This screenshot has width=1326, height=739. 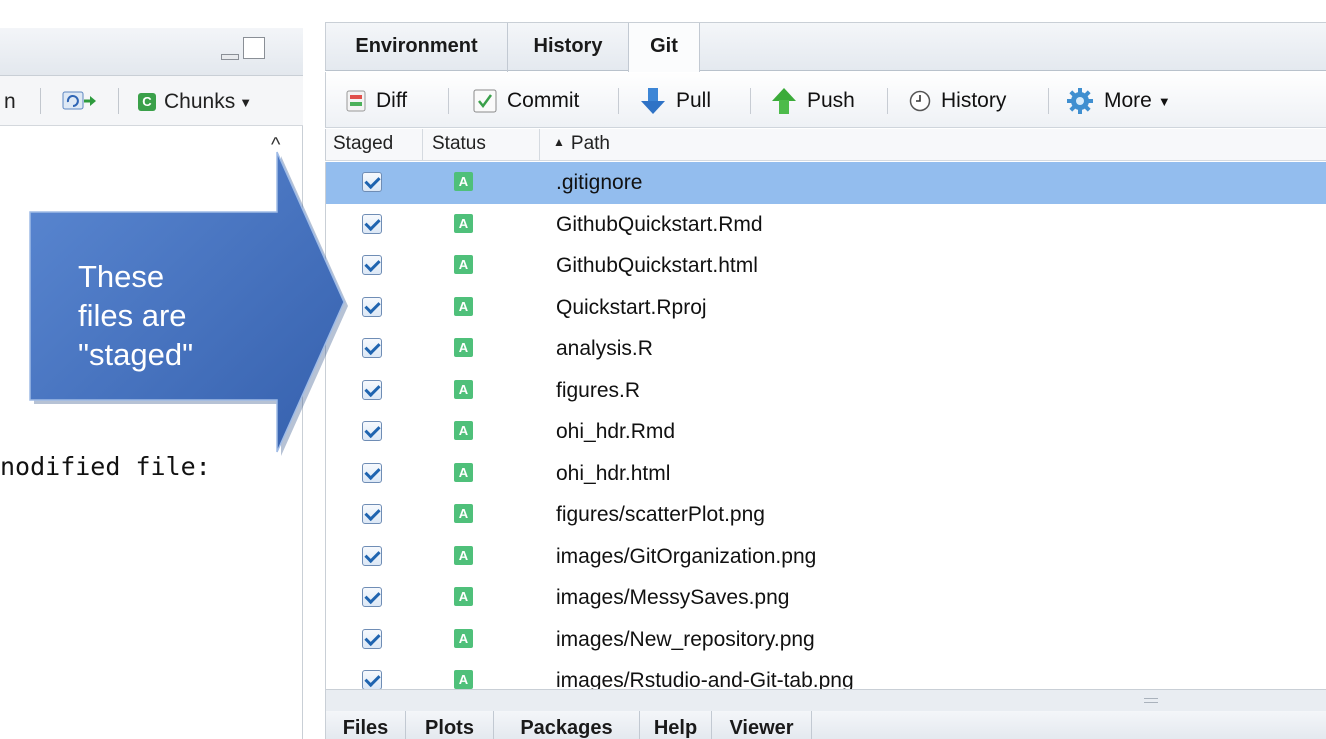 I want to click on file-row: A Quickstart.Rproj, so click(x=826, y=308).